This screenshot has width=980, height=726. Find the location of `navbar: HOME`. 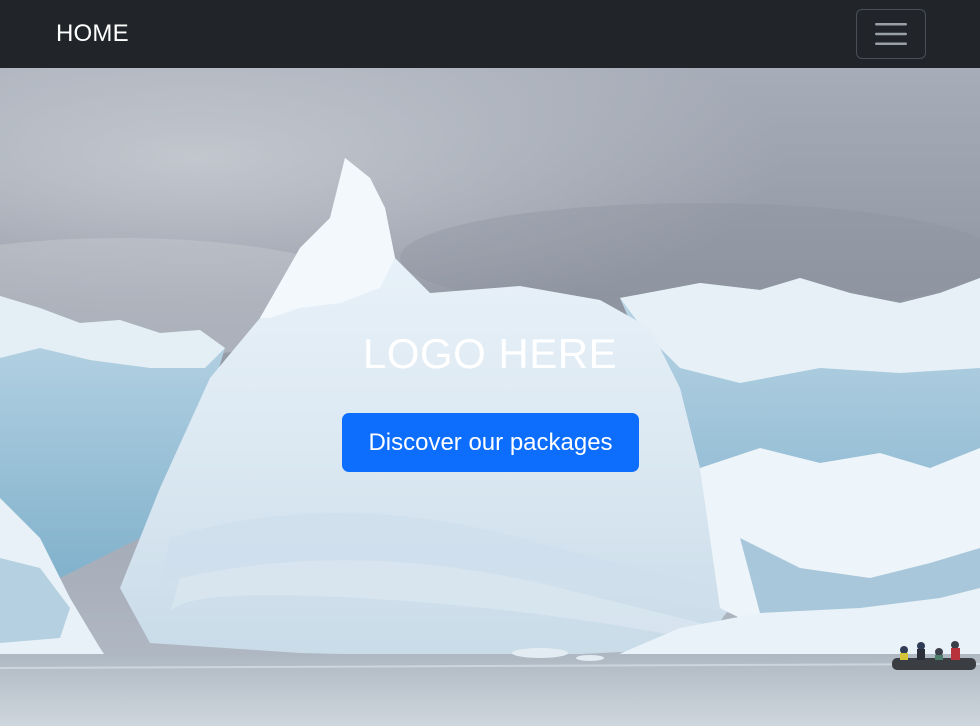

navbar: HOME is located at coordinates (490, 34).